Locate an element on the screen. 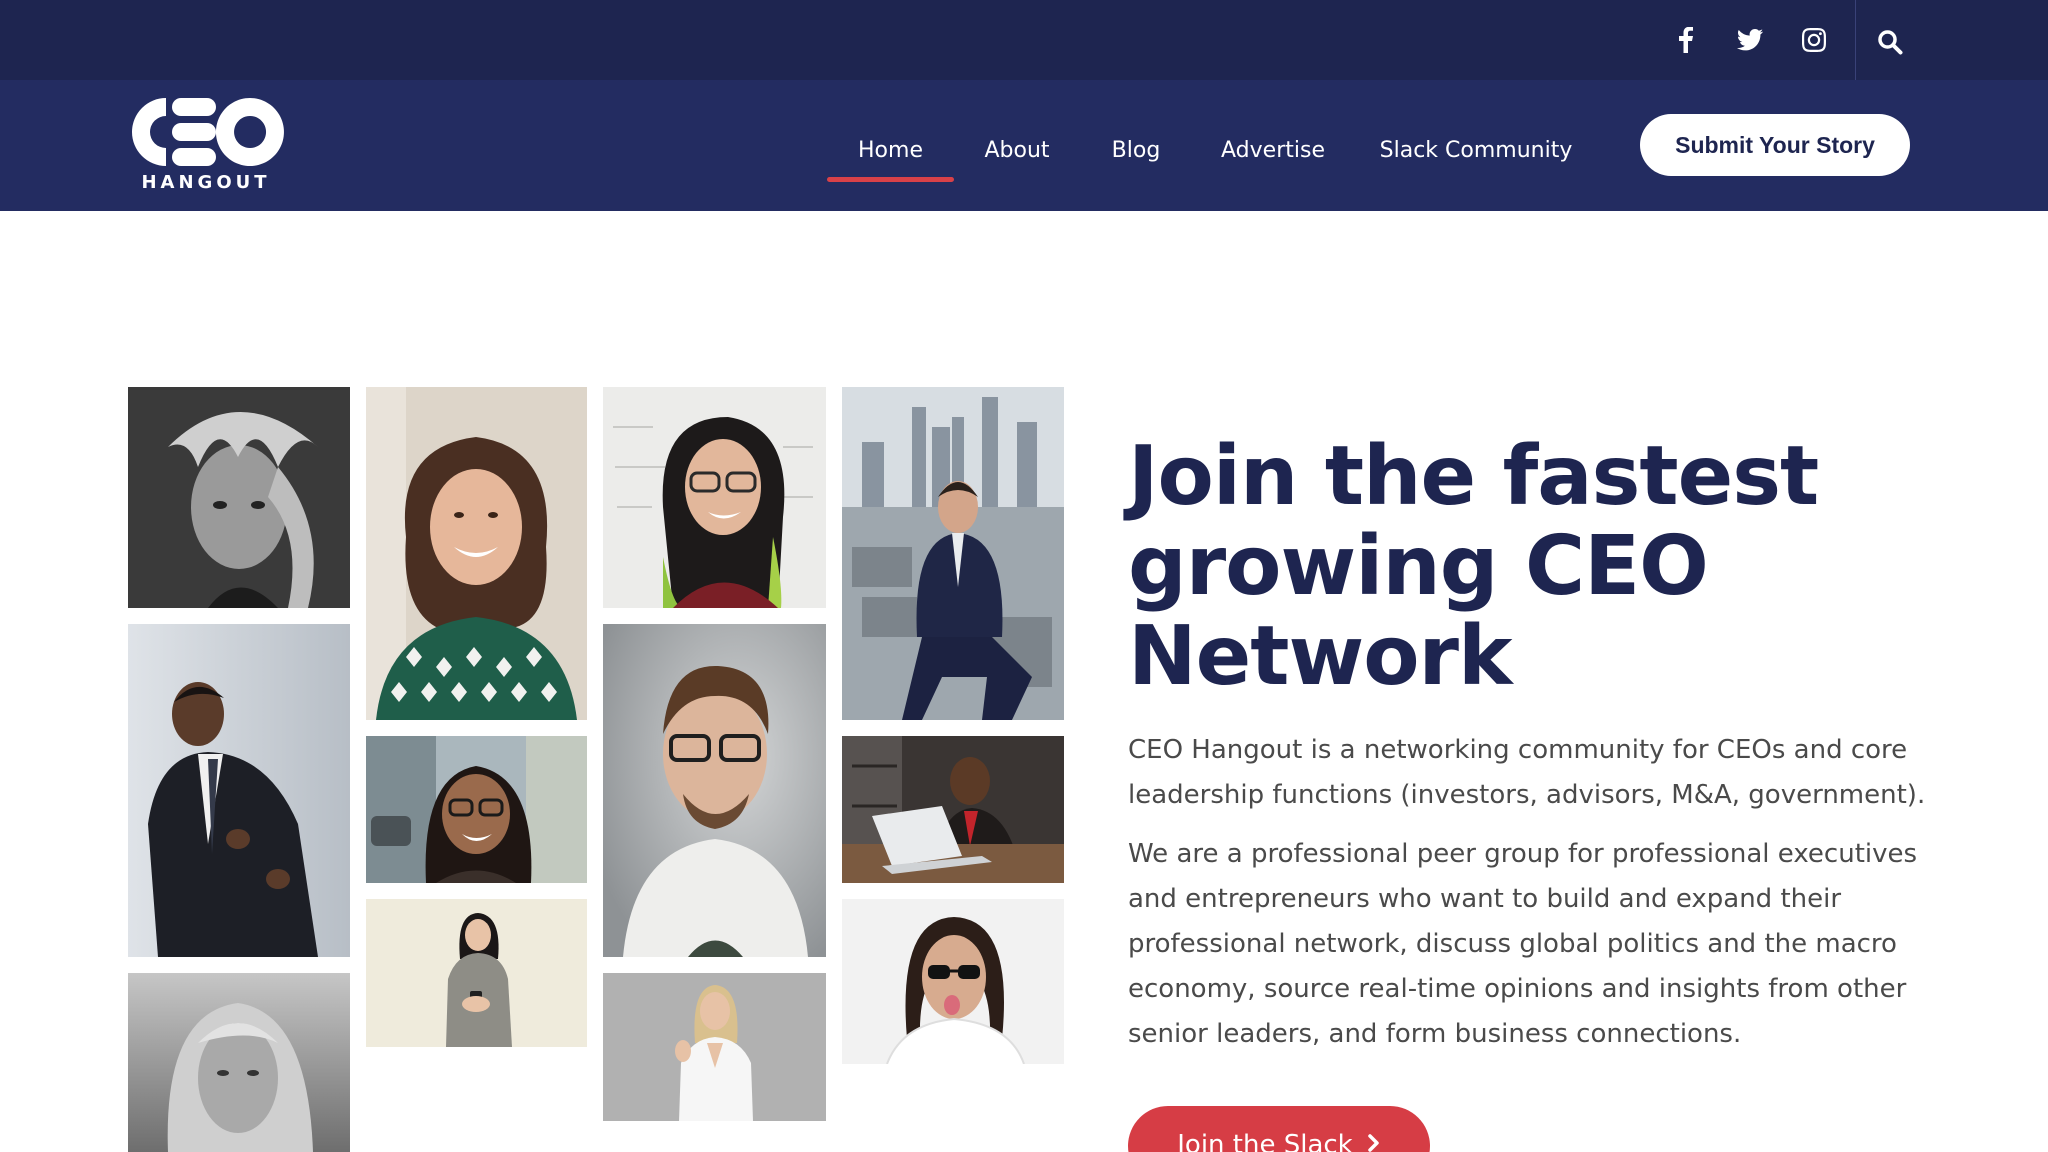 This screenshot has width=2048, height=1152. man-laptop-photo is located at coordinates (953, 809).